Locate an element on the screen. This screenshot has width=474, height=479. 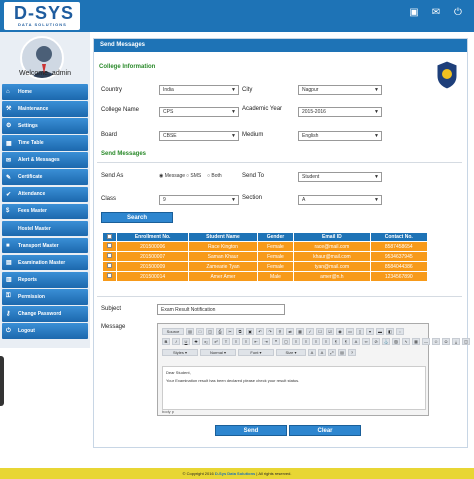
ltr-icon: ¶ is located at coordinates (336, 341).